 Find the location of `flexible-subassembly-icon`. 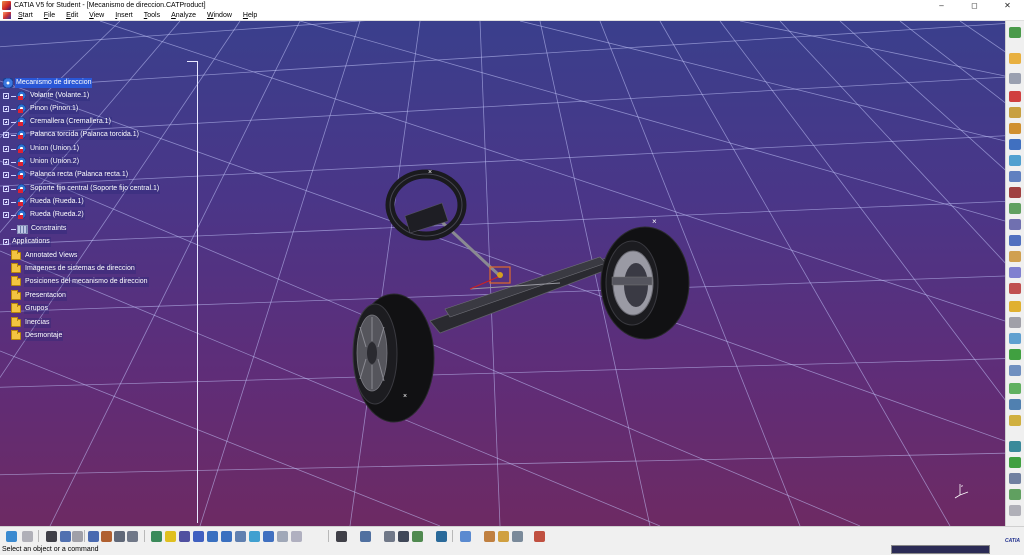

flexible-subassembly-icon is located at coordinates (1015, 370).